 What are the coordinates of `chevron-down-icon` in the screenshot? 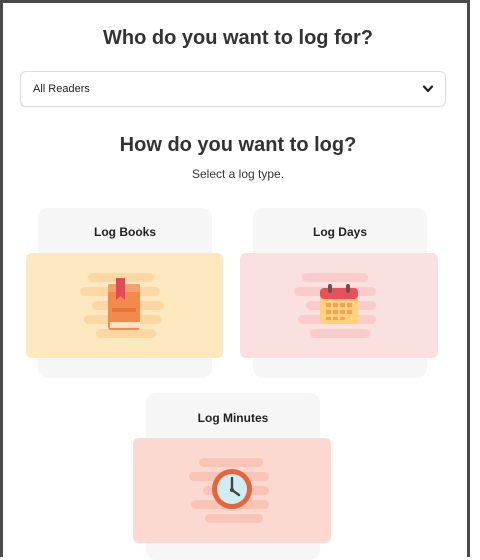 It's located at (428, 89).